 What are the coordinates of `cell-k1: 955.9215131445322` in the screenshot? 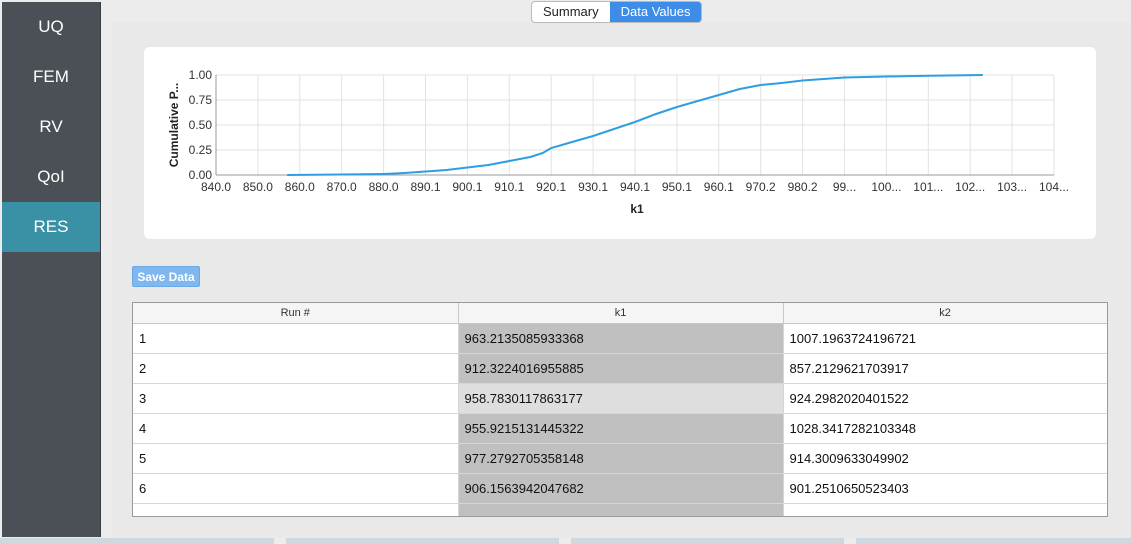 It's located at (621, 428).